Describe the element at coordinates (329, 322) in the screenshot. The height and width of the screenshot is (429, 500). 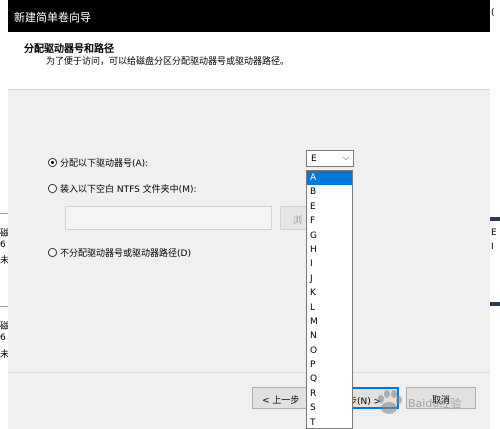
I see `drive-option: M` at that location.